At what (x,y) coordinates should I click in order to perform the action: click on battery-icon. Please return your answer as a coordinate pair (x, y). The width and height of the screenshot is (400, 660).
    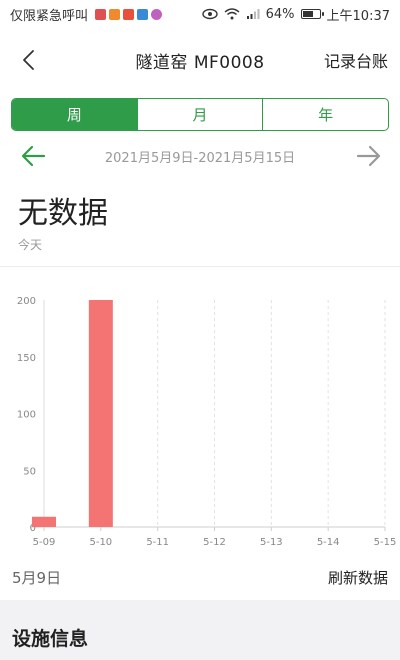
    Looking at the image, I should click on (312, 14).